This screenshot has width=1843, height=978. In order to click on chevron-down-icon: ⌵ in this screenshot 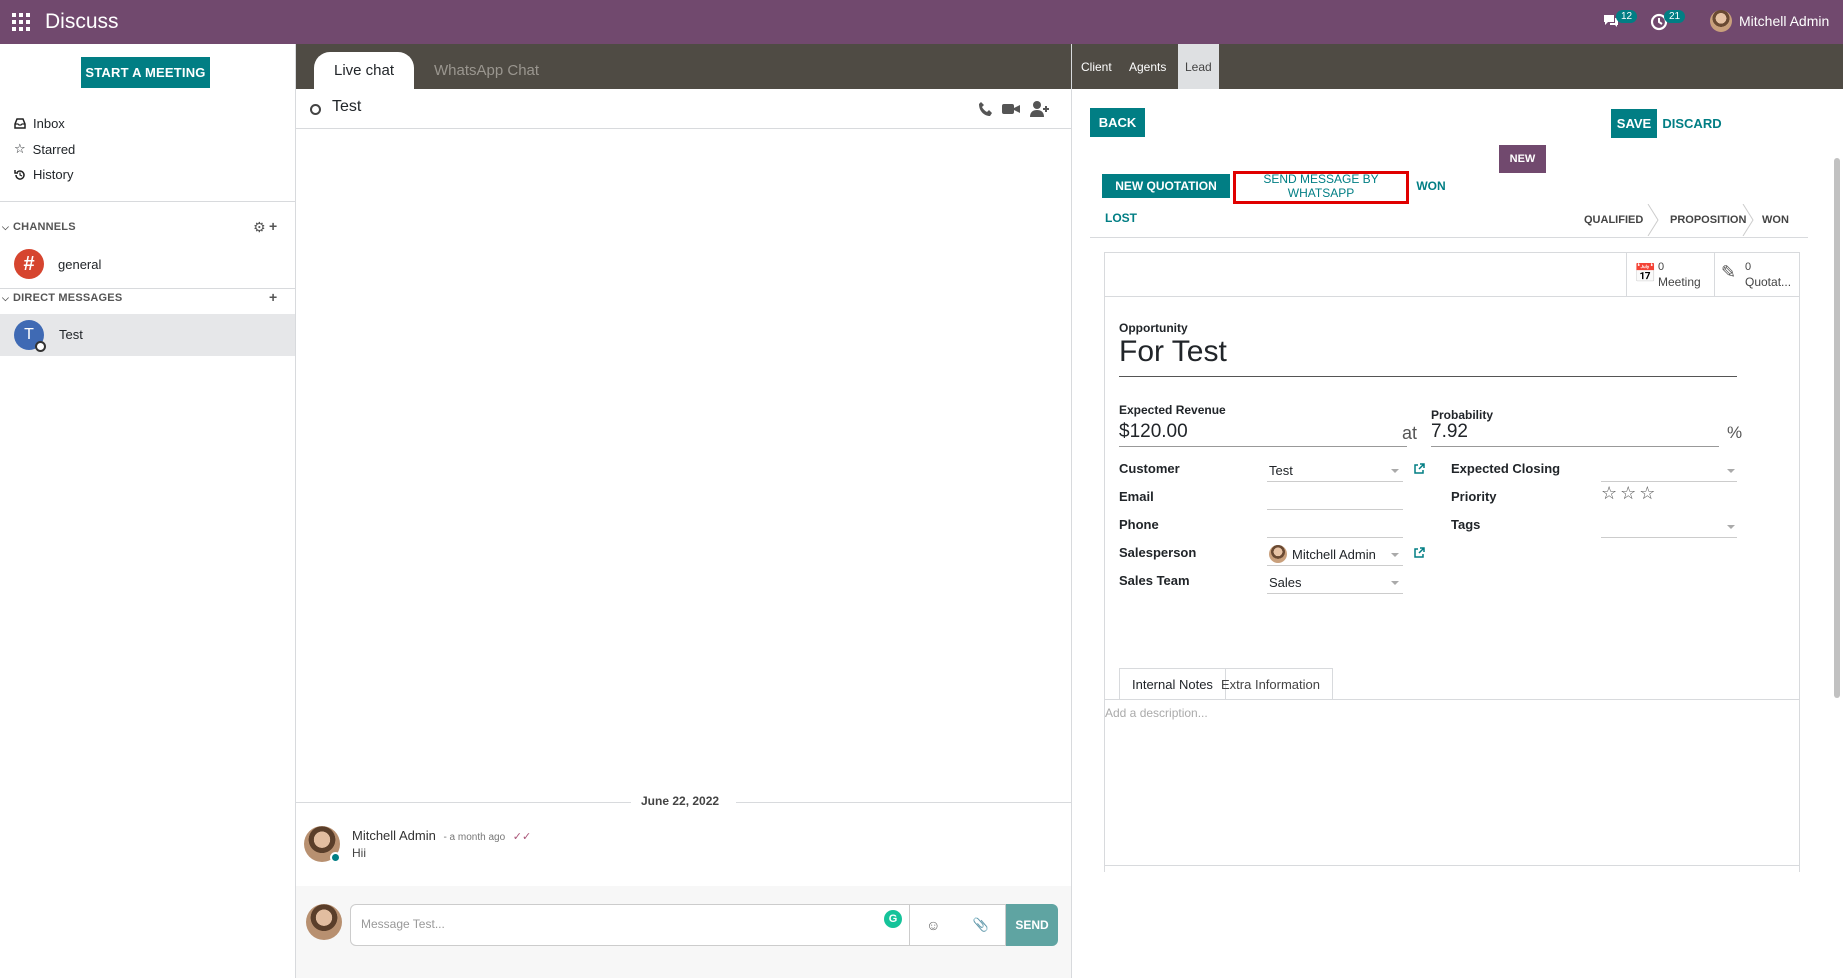, I will do `click(6, 226)`.